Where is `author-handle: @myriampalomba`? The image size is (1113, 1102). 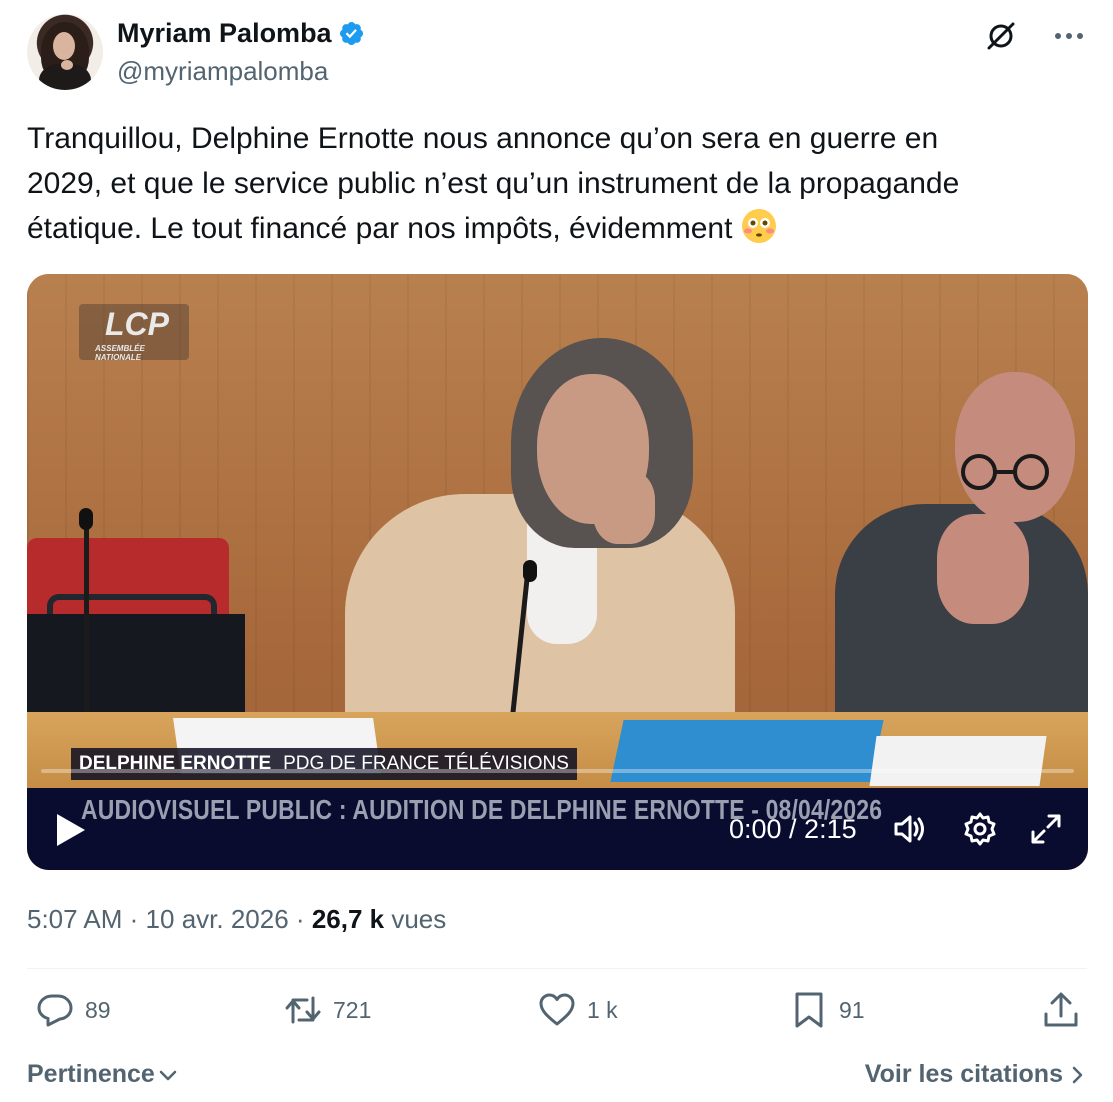
author-handle: @myriampalomba is located at coordinates (222, 71).